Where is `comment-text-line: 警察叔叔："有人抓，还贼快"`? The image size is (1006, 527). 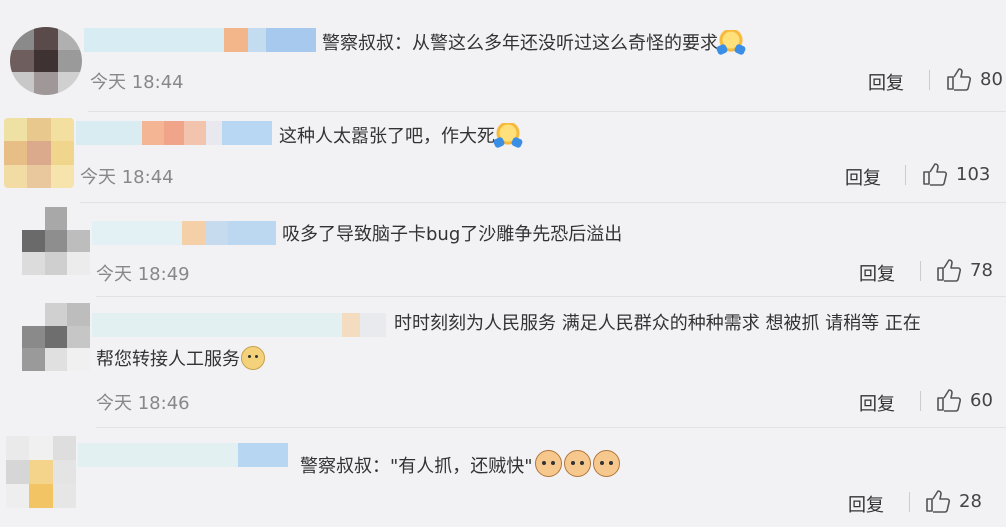 comment-text-line: 警察叔叔："有人抓，还贼快" is located at coordinates (416, 466).